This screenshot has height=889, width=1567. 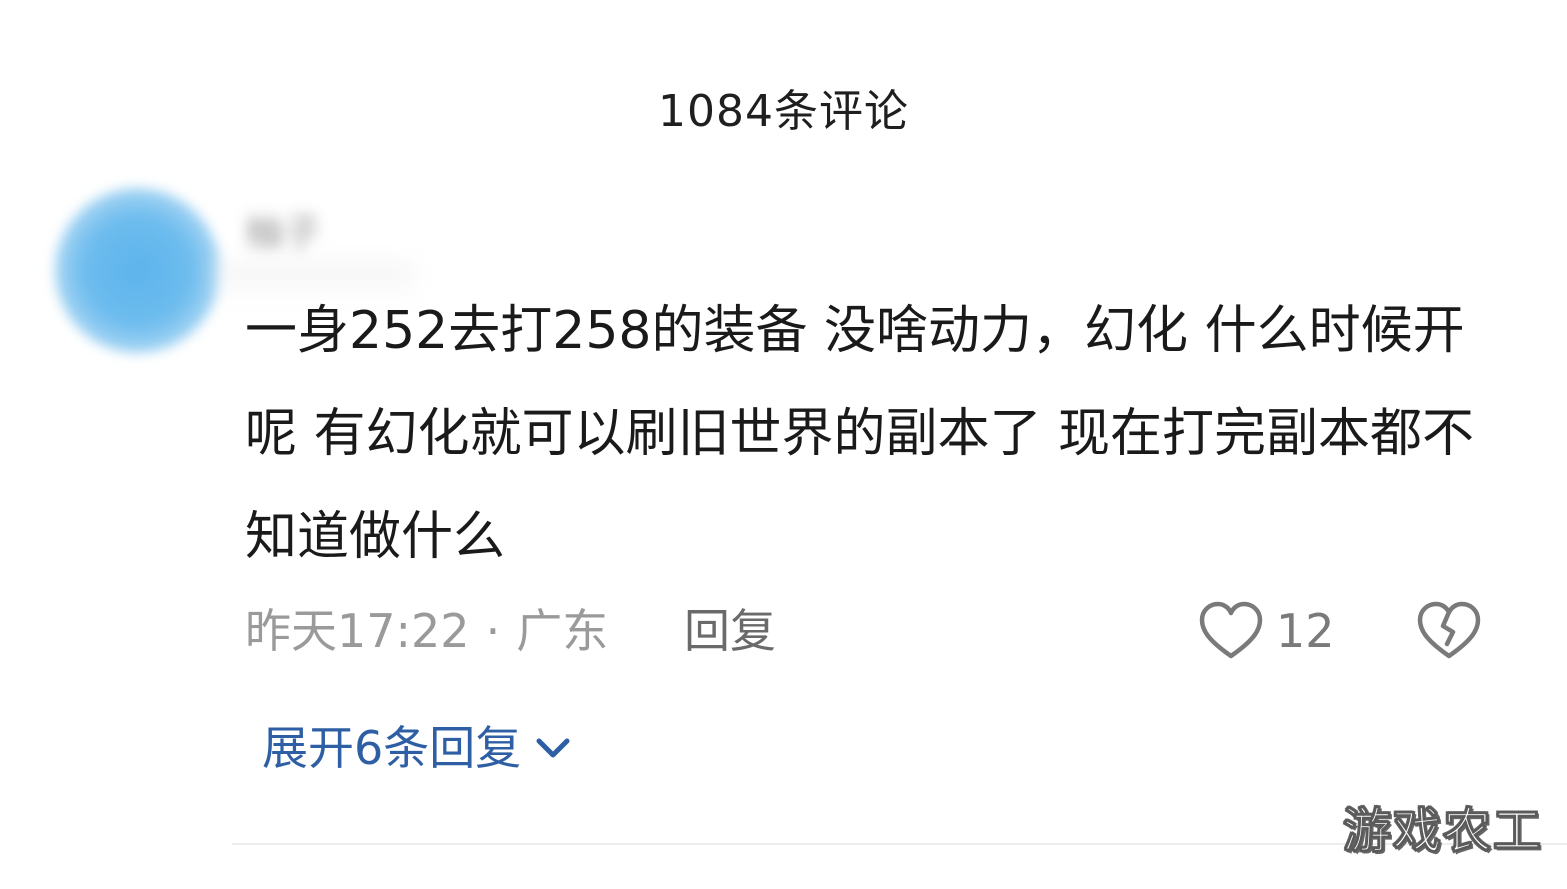 What do you see at coordinates (783, 111) in the screenshot?
I see `comments-count-title: 1084条评论` at bounding box center [783, 111].